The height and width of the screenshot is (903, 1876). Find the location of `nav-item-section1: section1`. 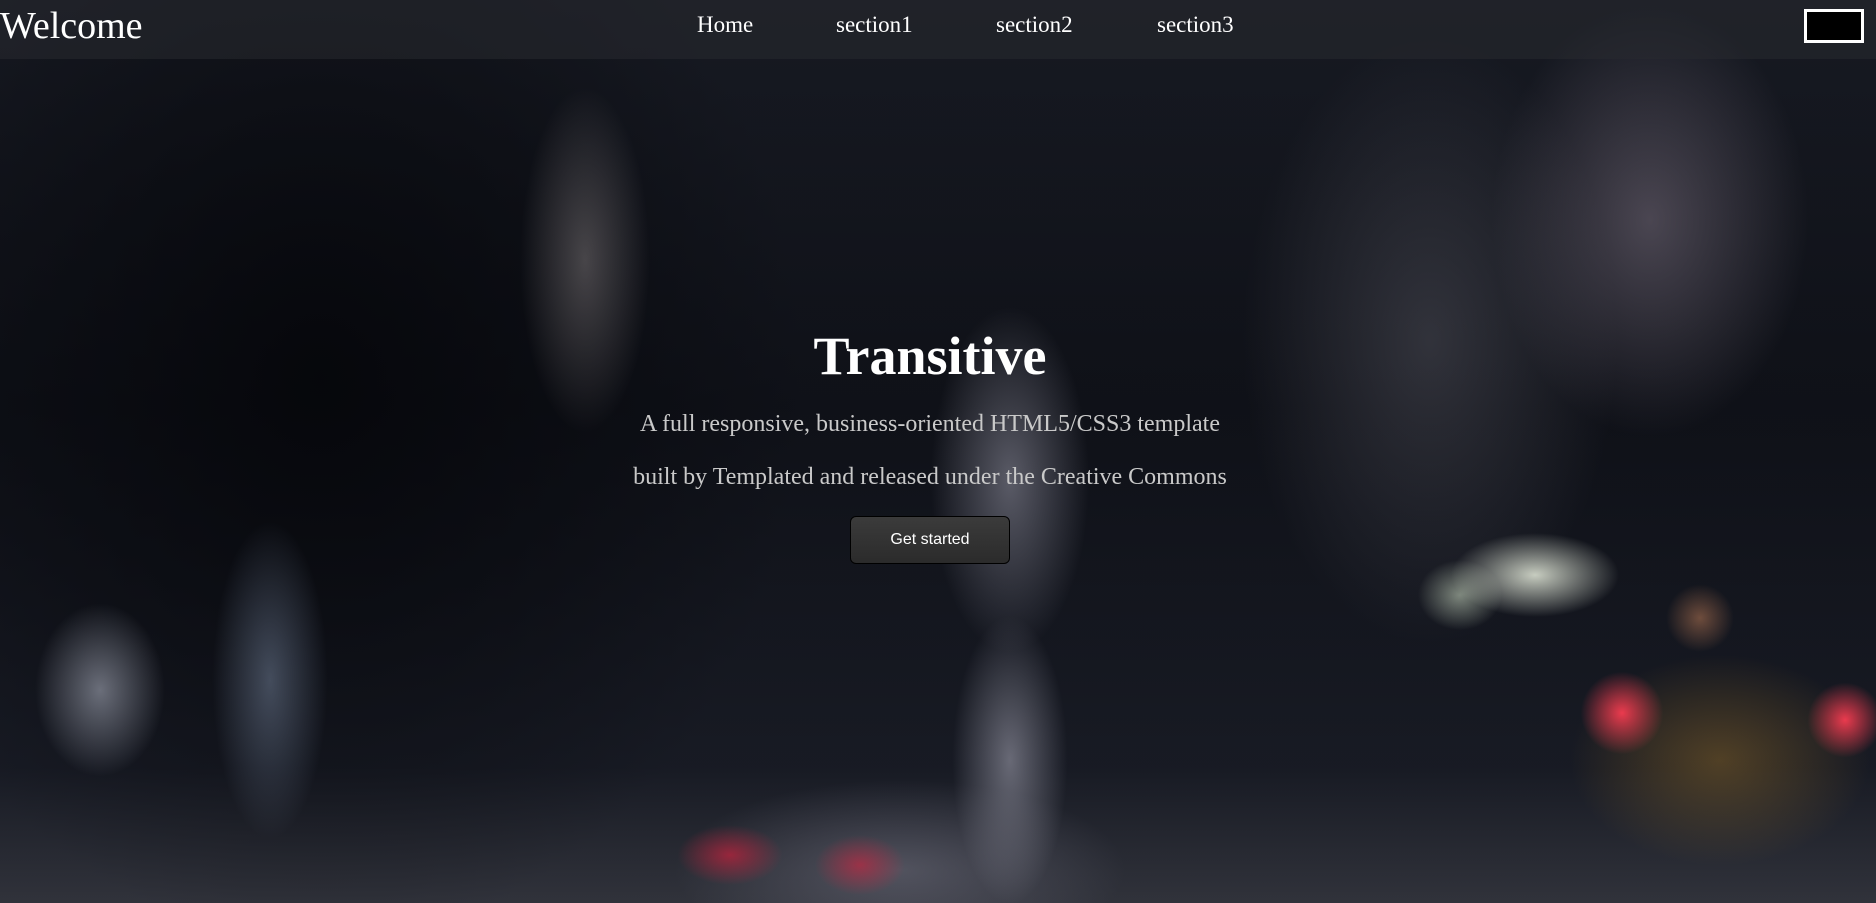

nav-item-section1: section1 is located at coordinates (916, 25).